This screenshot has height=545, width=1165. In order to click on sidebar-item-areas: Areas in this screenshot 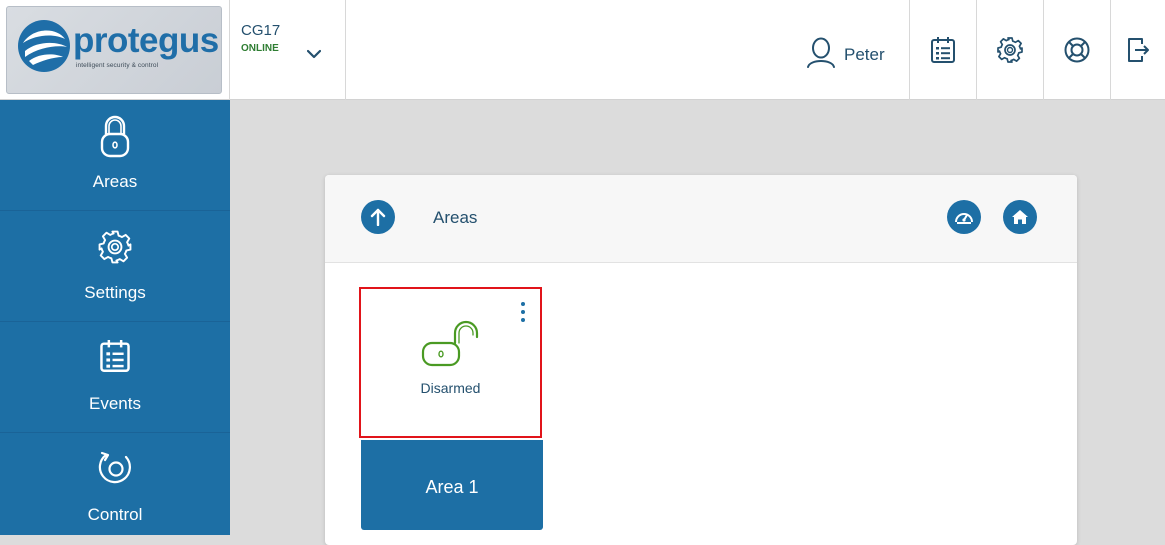, I will do `click(115, 155)`.